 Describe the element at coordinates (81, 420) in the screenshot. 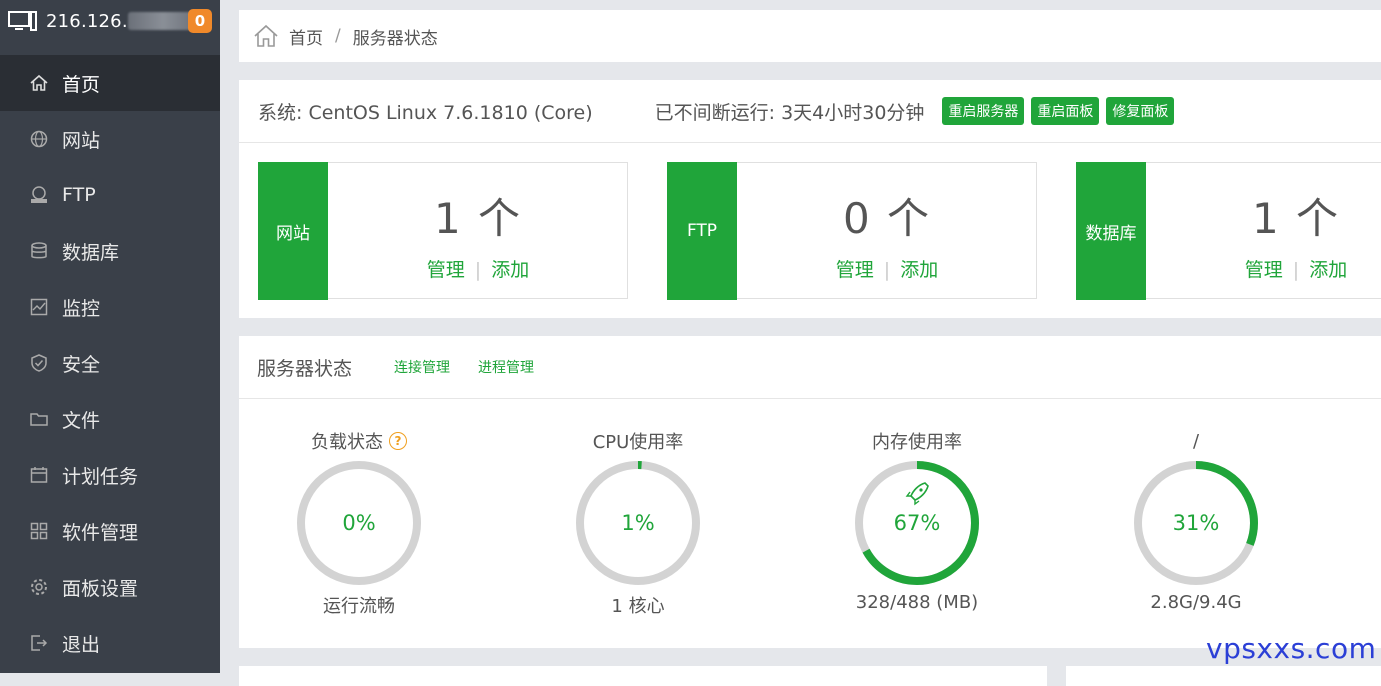

I see `sidebar-item-label: 文件` at that location.